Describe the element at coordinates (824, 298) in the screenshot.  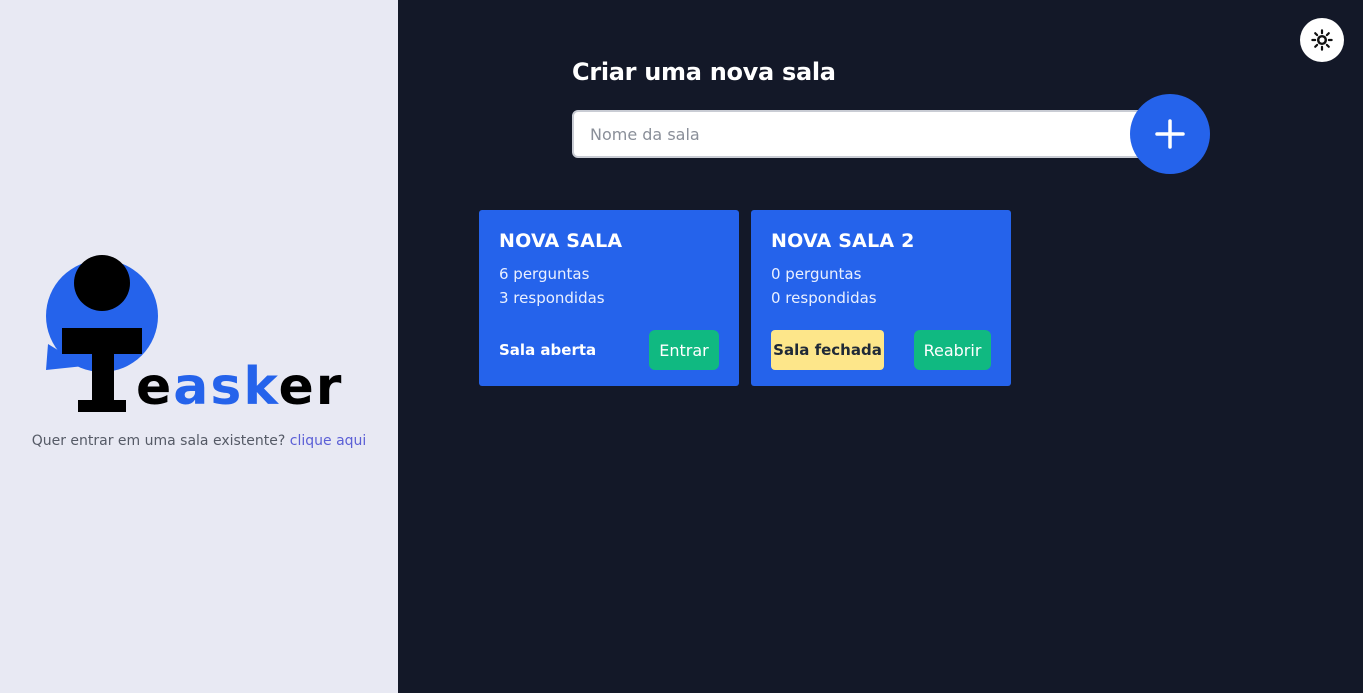
I see `room-answered-count: 0 respondidas` at that location.